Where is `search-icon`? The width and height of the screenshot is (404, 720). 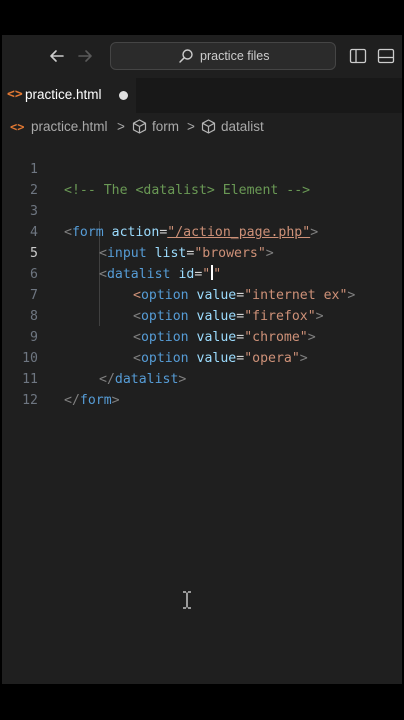
search-icon is located at coordinates (186, 56).